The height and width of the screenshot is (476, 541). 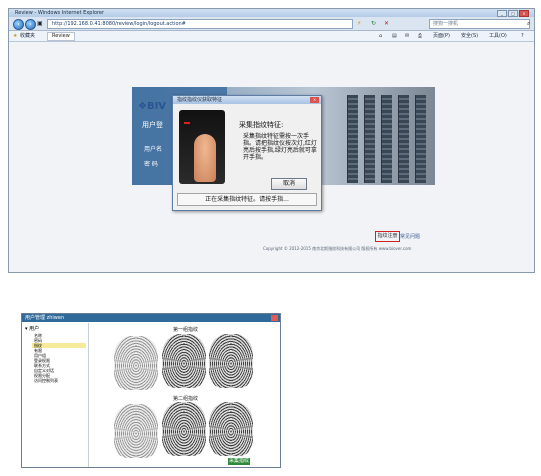 What do you see at coordinates (205, 158) in the screenshot?
I see `finger-image` at bounding box center [205, 158].